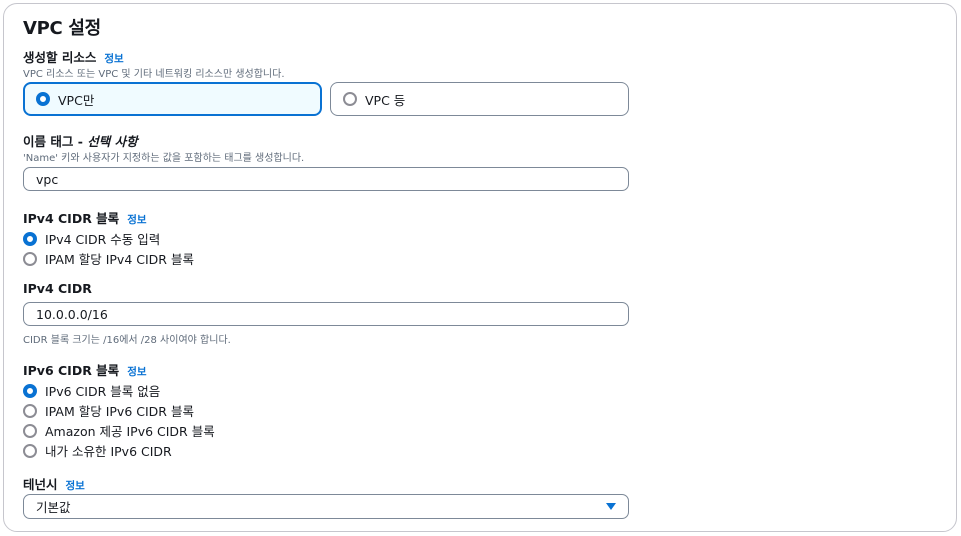 This screenshot has height=536, width=961. What do you see at coordinates (385, 100) in the screenshot?
I see `tile-vpc-and-more-label: VPC 등` at bounding box center [385, 100].